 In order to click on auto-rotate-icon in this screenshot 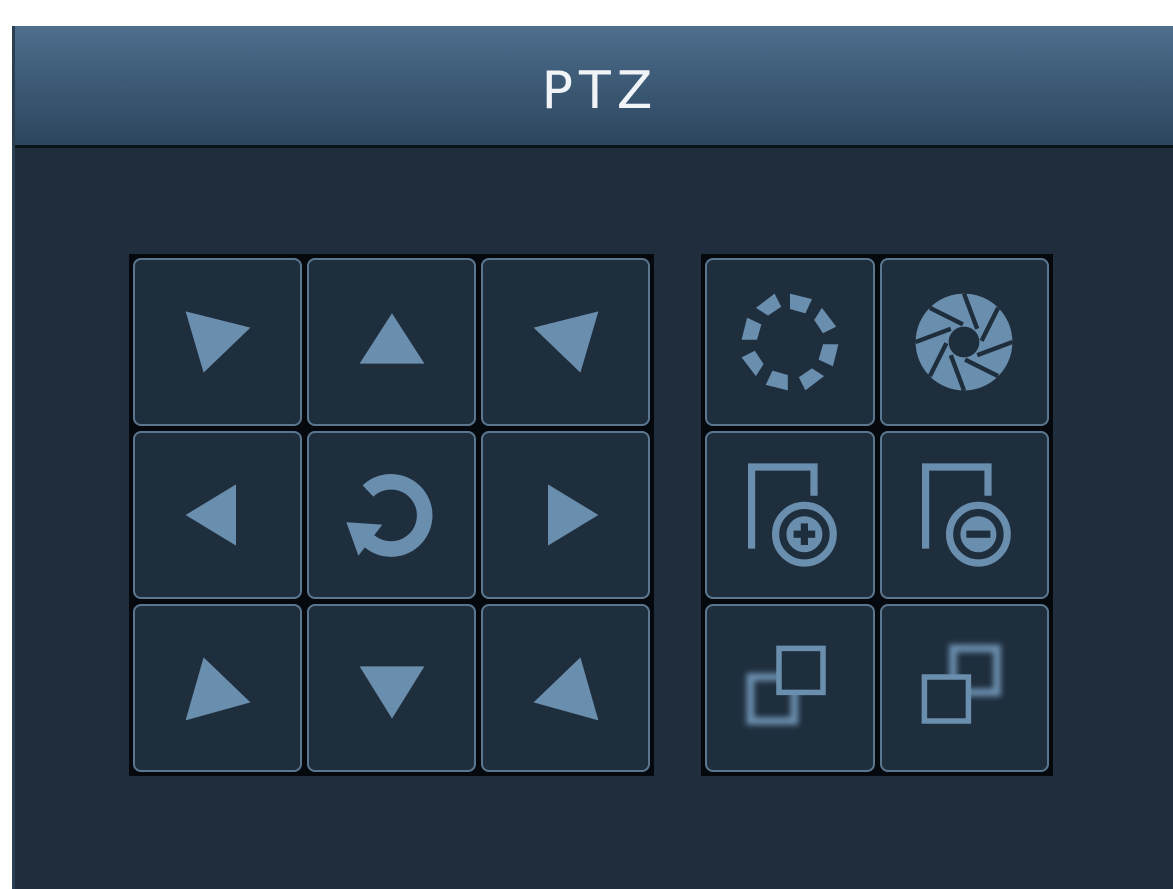, I will do `click(388, 515)`.